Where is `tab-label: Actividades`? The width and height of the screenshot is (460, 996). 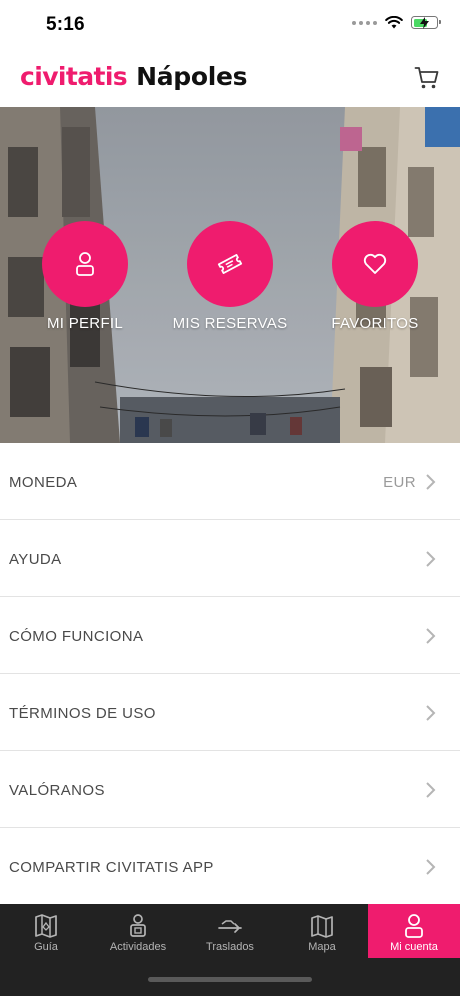
tab-label: Actividades is located at coordinates (138, 947).